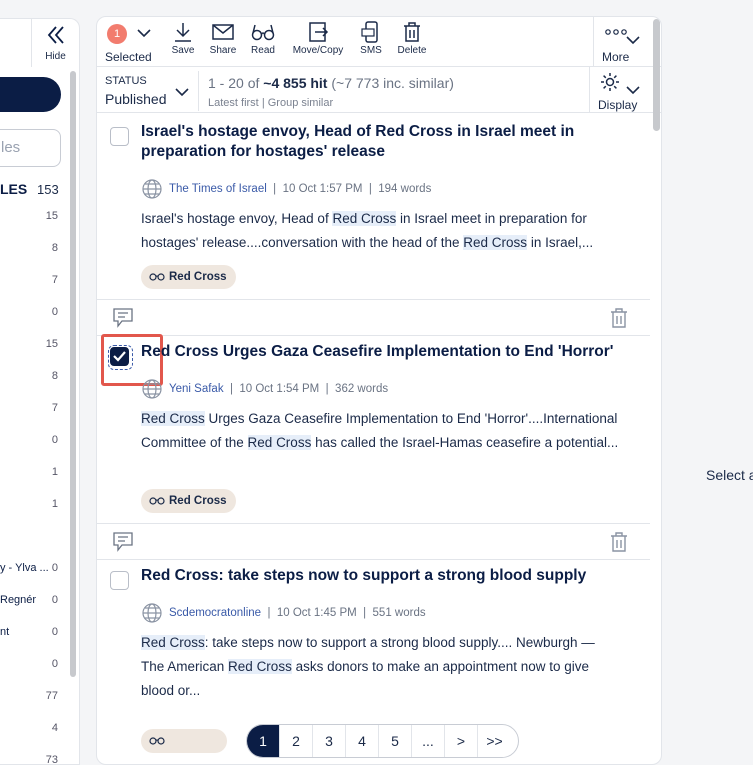  What do you see at coordinates (30, 148) in the screenshot?
I see `filter-input: les` at bounding box center [30, 148].